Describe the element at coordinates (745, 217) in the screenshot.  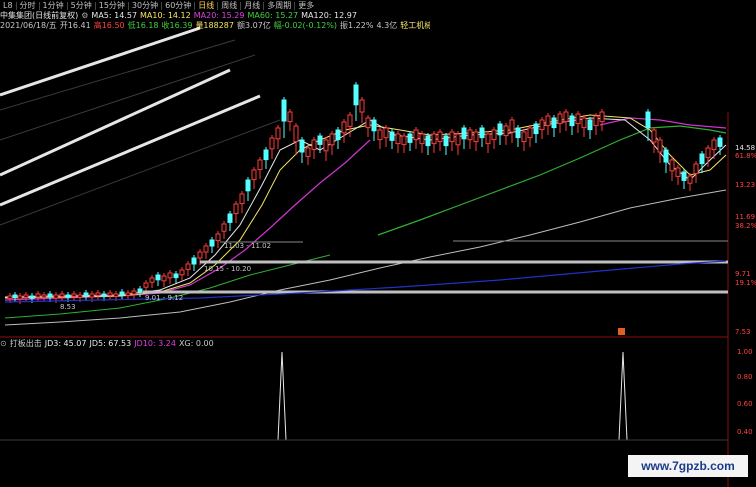
I see `price-axis-label: 11.69` at that location.